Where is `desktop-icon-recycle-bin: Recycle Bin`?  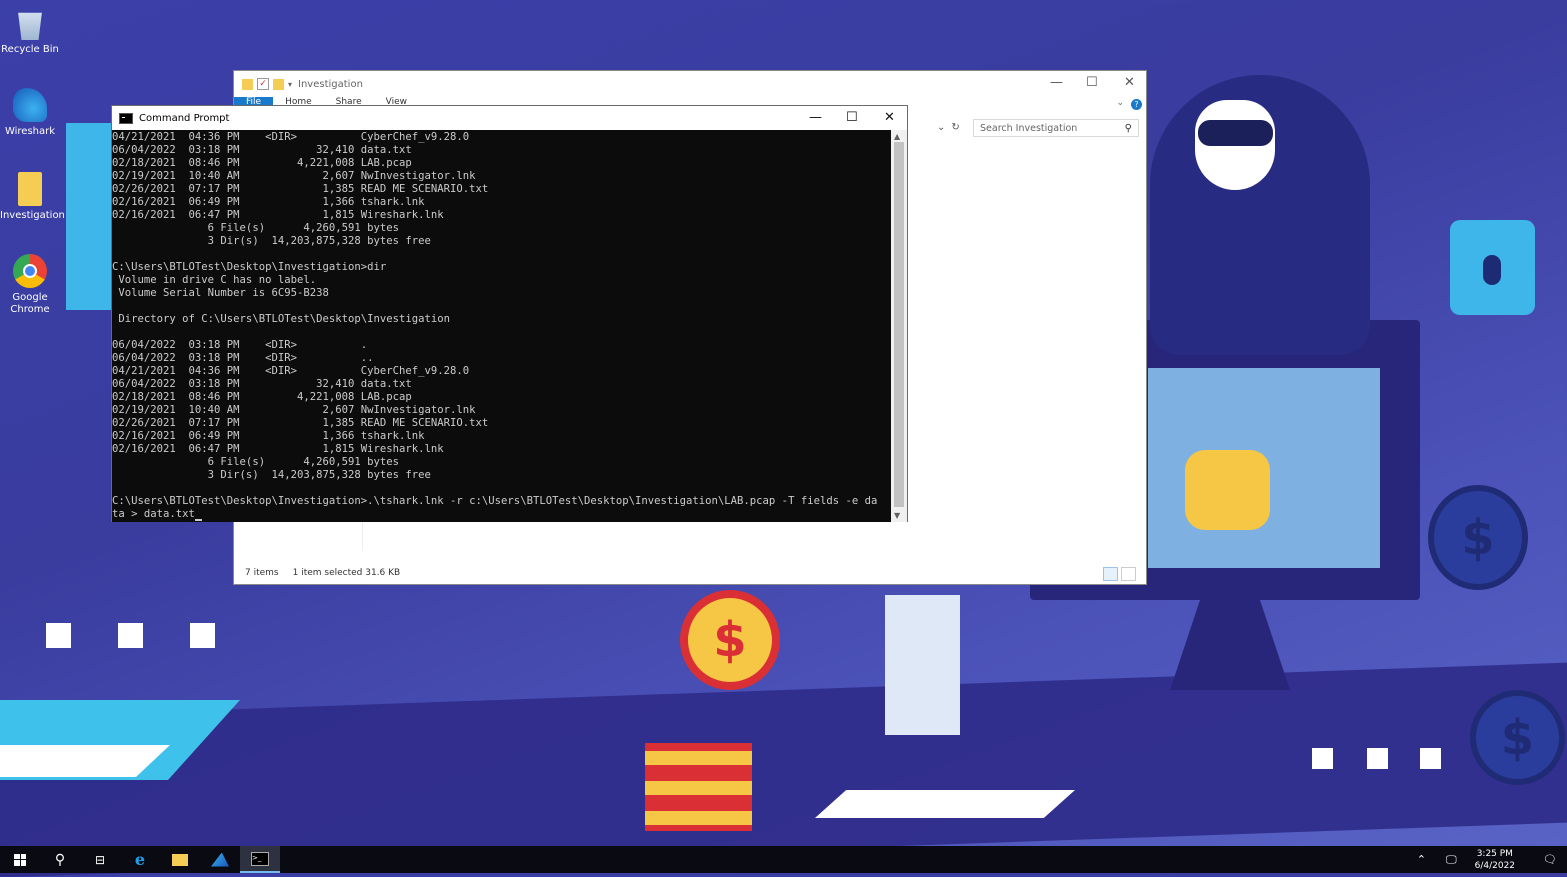
desktop-icon-recycle-bin: Recycle Bin is located at coordinates (30, 31).